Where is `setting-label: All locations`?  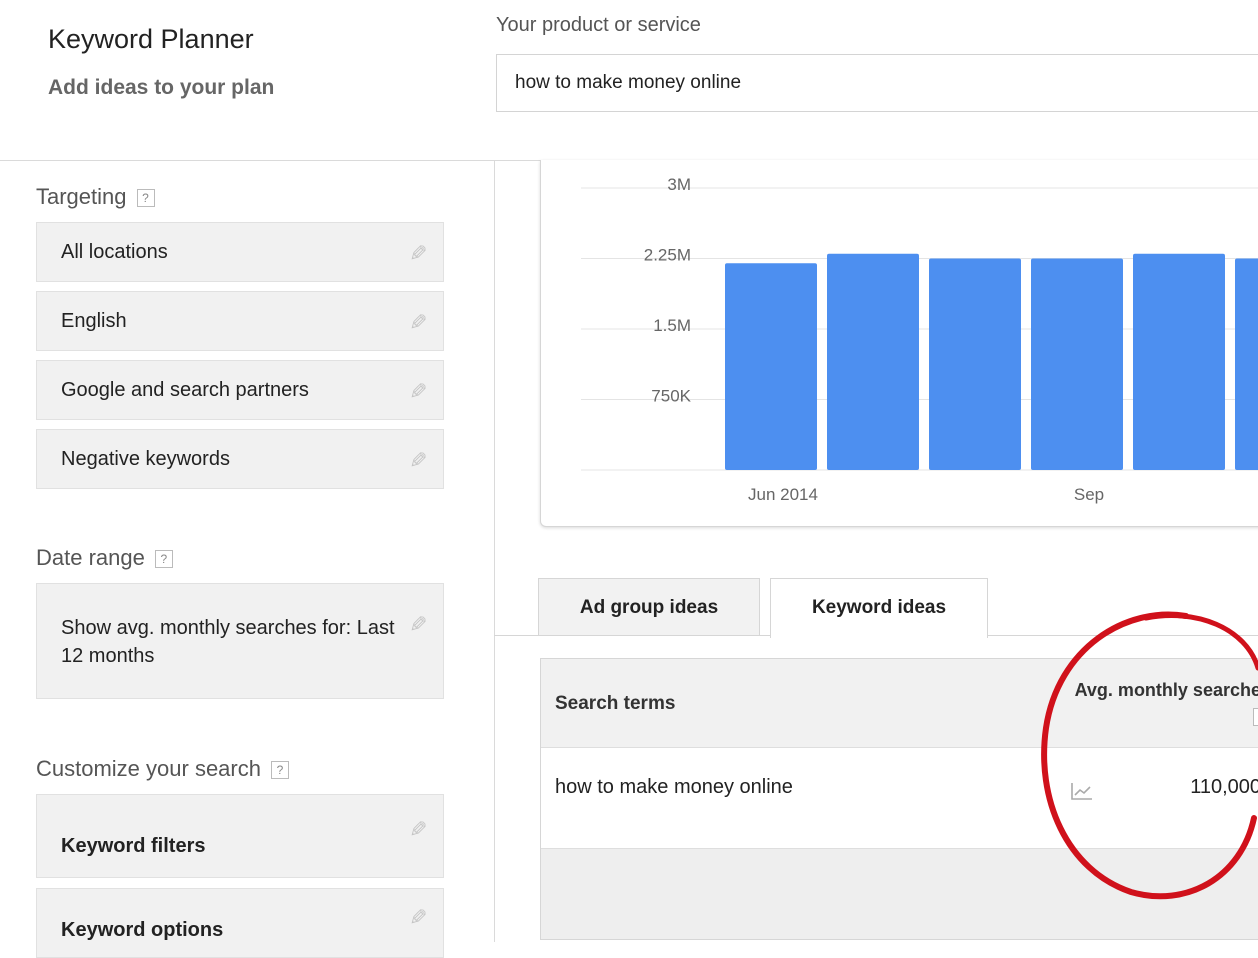
setting-label: All locations is located at coordinates (114, 252).